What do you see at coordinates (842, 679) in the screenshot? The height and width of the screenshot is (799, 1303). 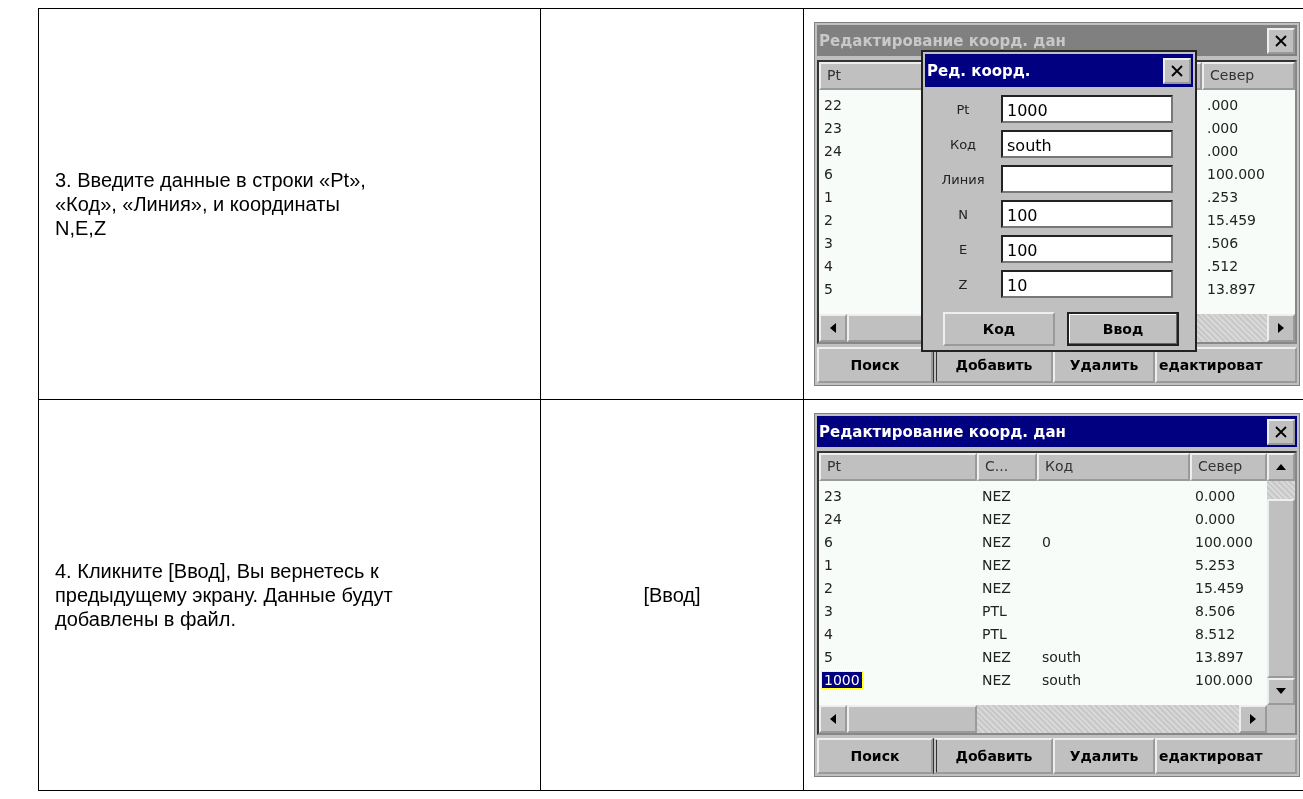 I see `list-cell: 1000` at bounding box center [842, 679].